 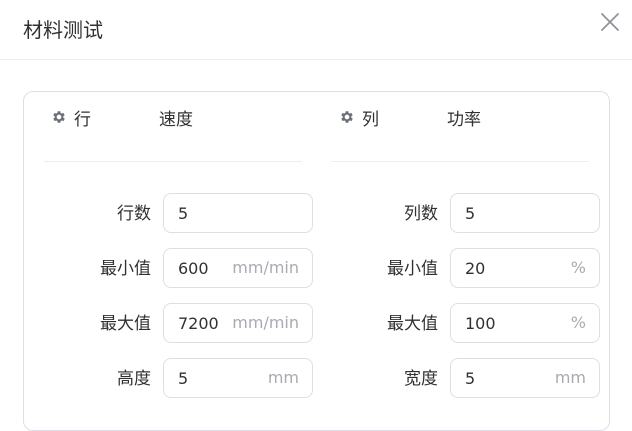 What do you see at coordinates (488, 268) in the screenshot?
I see `column-min-power-input` at bounding box center [488, 268].